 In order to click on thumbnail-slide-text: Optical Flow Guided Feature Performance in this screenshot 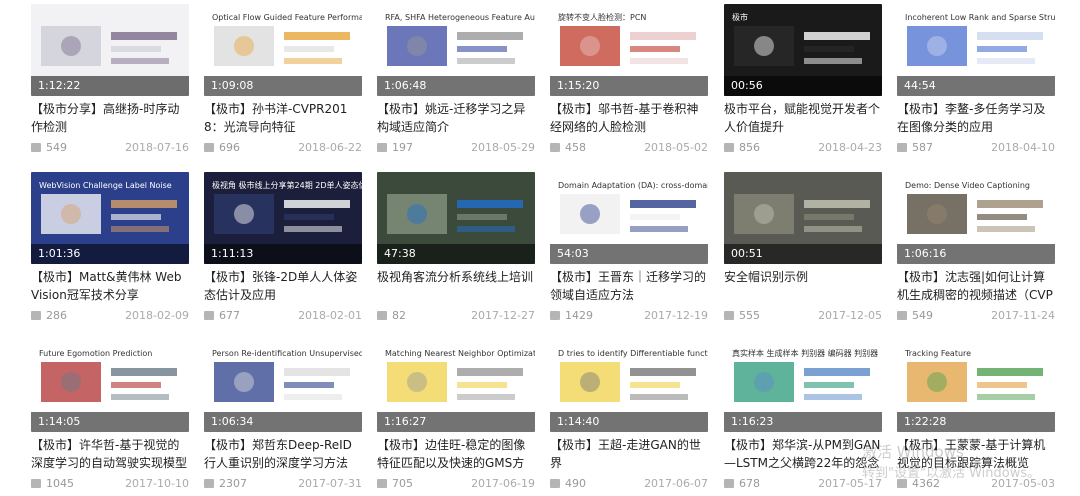, I will do `click(287, 17)`.